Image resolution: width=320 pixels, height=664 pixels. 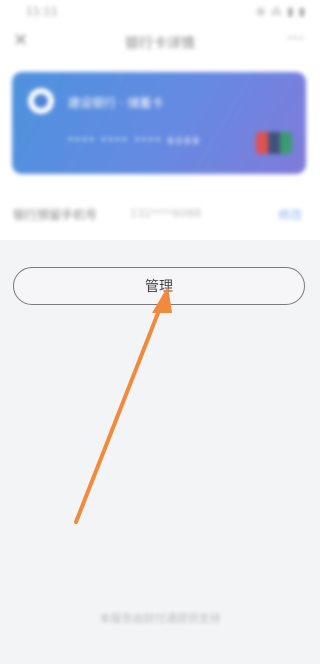 What do you see at coordinates (159, 286) in the screenshot?
I see `manage-button: 管理` at bounding box center [159, 286].